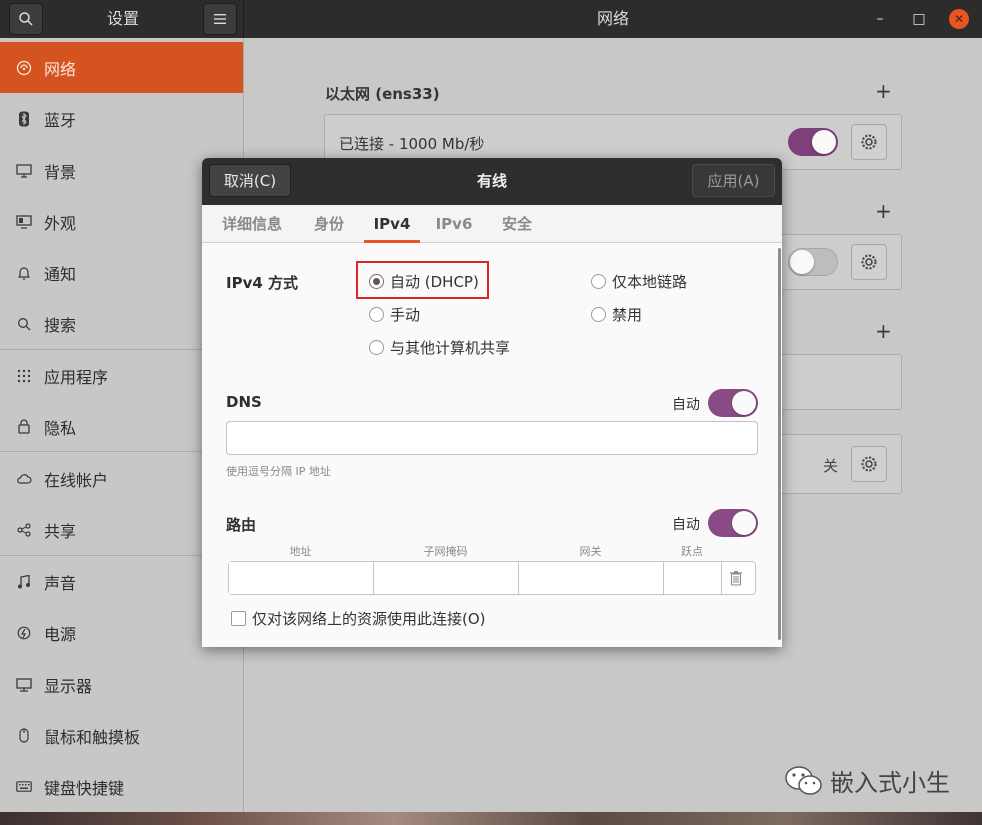  Describe the element at coordinates (60, 120) in the screenshot. I see `sidebar-item-label: 蓝牙` at that location.